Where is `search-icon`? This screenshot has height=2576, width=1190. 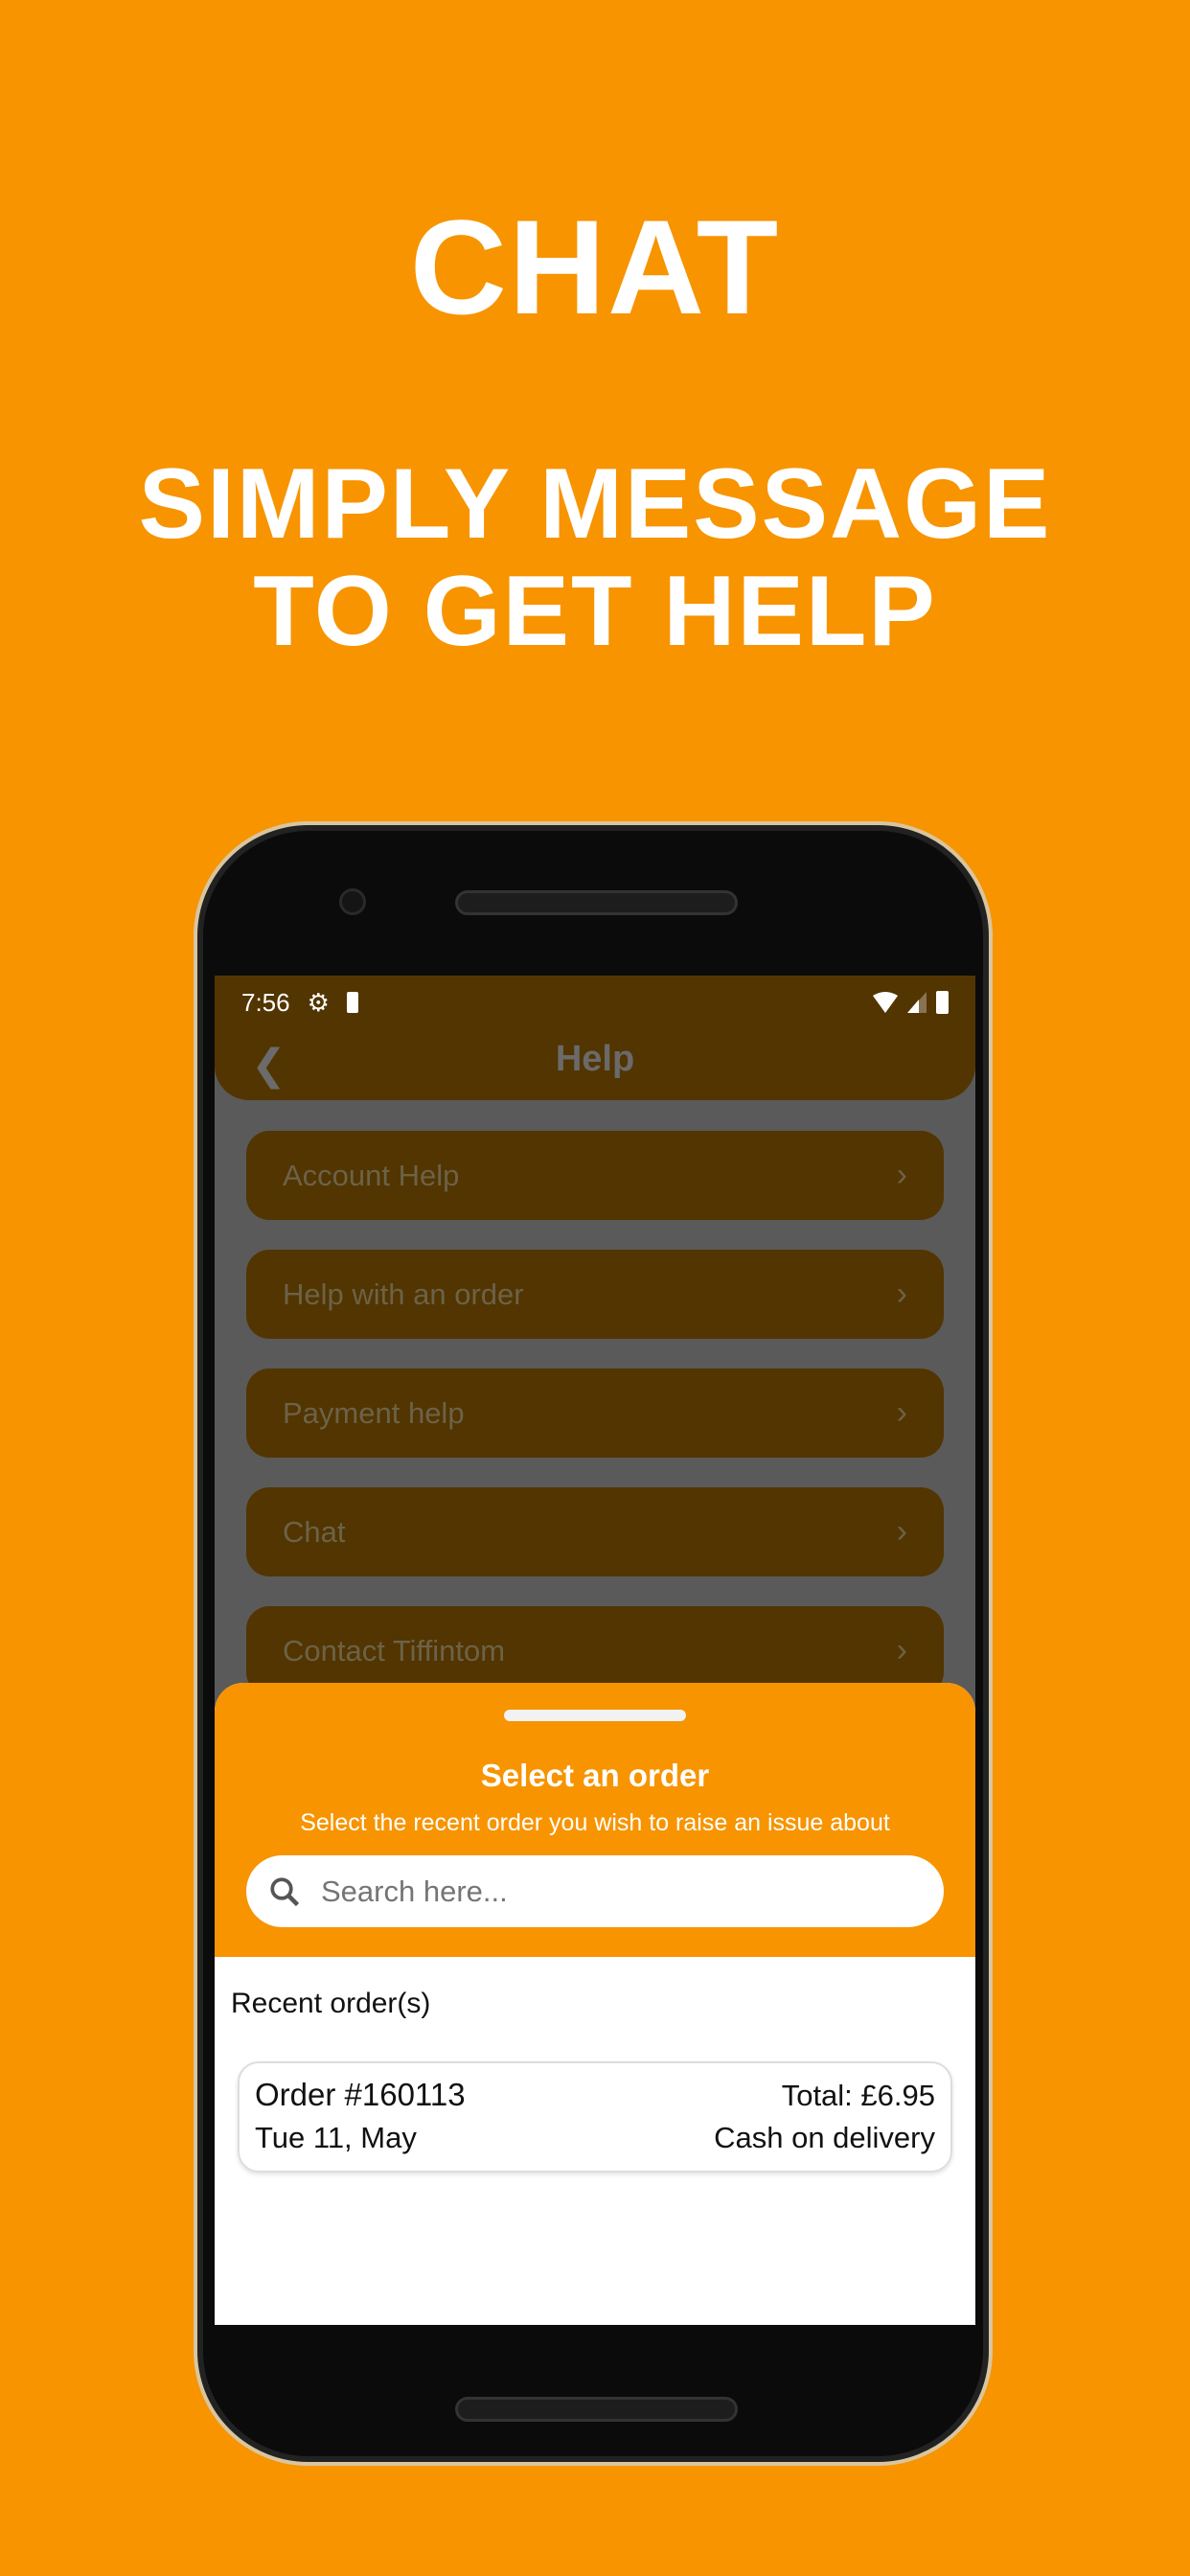
search-icon is located at coordinates (285, 1891).